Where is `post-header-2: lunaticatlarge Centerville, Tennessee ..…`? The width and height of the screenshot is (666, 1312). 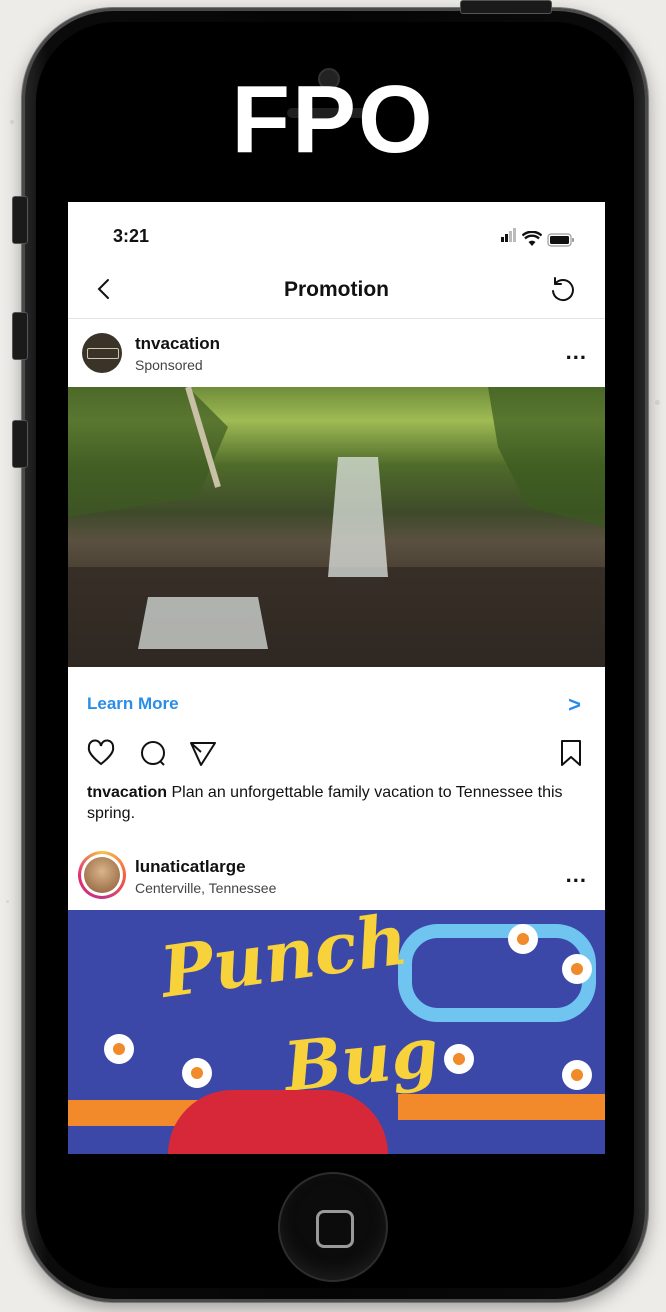
post-header-2: lunaticatlarge Centerville, Tennessee ..… is located at coordinates (336, 876).